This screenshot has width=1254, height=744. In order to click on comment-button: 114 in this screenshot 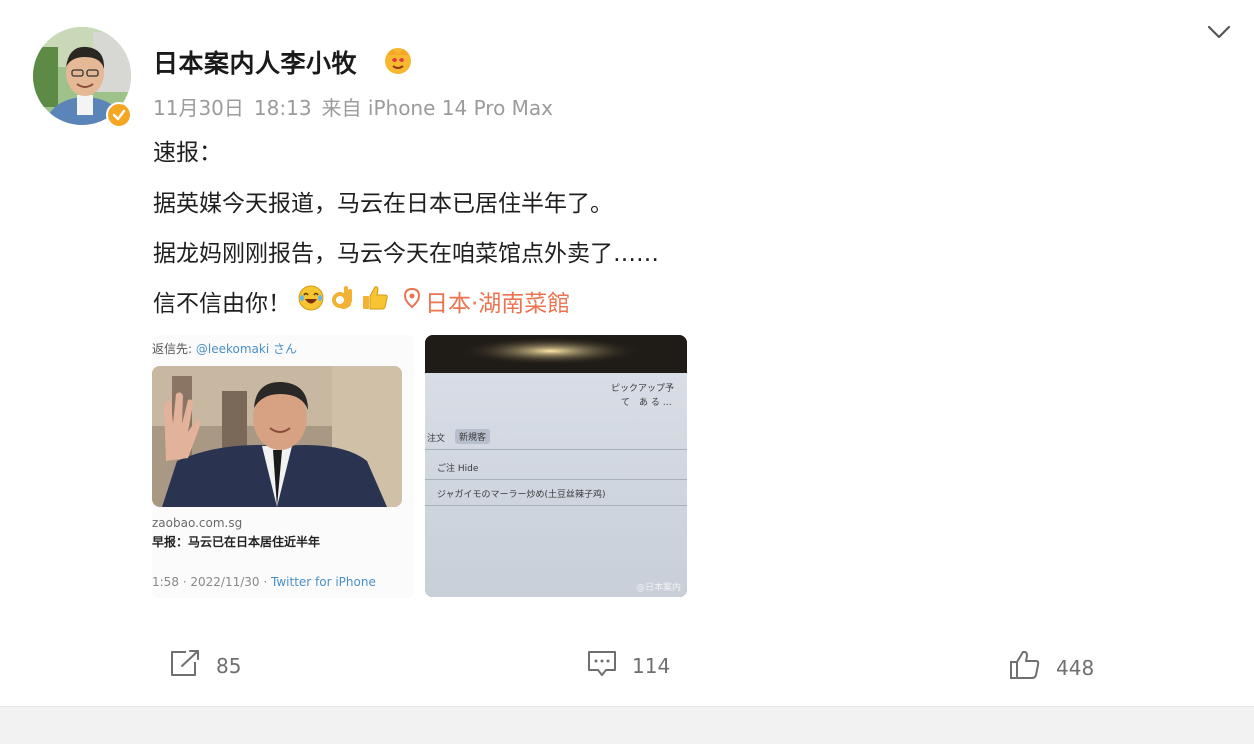, I will do `click(628, 665)`.